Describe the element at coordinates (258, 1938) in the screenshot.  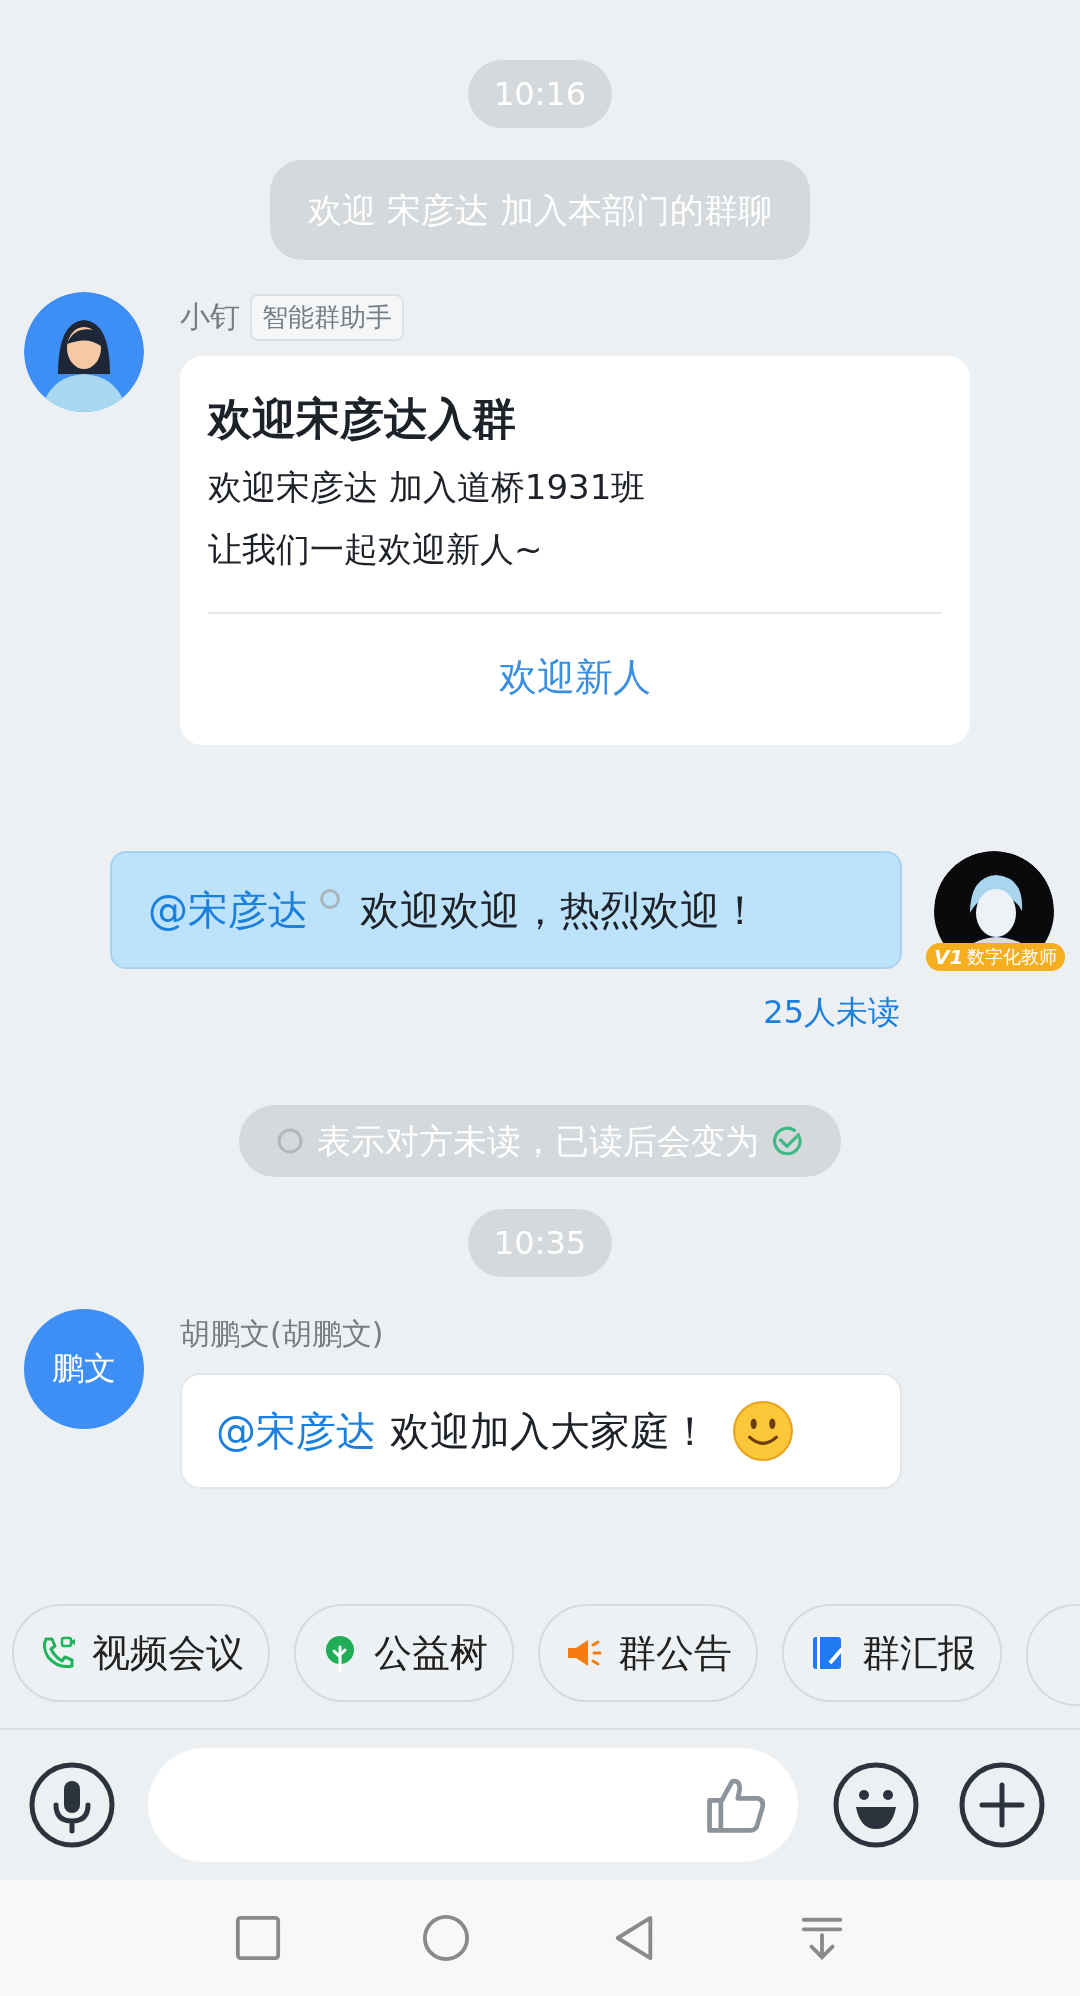
I see `recents-icon` at that location.